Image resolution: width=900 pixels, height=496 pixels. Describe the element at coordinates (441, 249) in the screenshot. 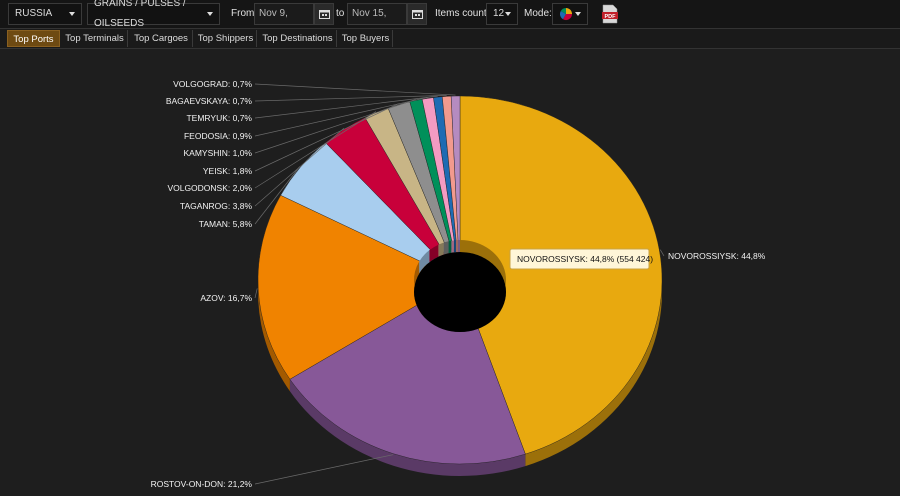

I see `hole-wall-volgodonsk` at that location.